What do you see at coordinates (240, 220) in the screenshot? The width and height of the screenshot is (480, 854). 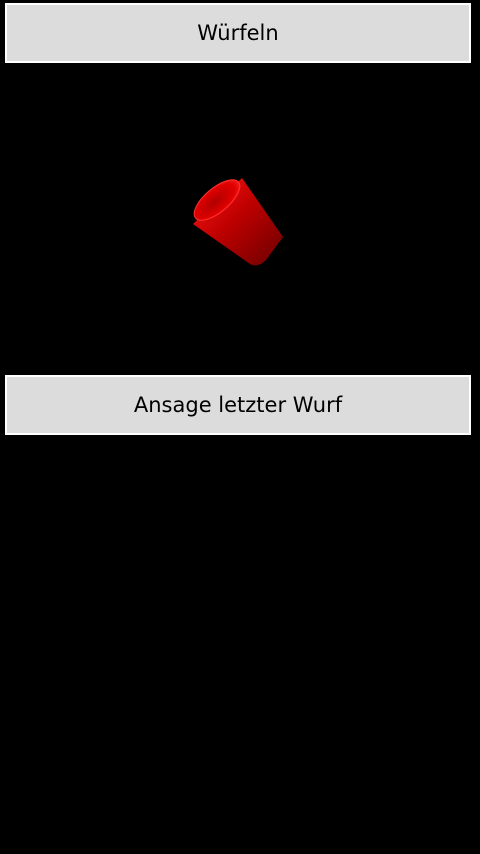 I see `dice-cup-icon` at bounding box center [240, 220].